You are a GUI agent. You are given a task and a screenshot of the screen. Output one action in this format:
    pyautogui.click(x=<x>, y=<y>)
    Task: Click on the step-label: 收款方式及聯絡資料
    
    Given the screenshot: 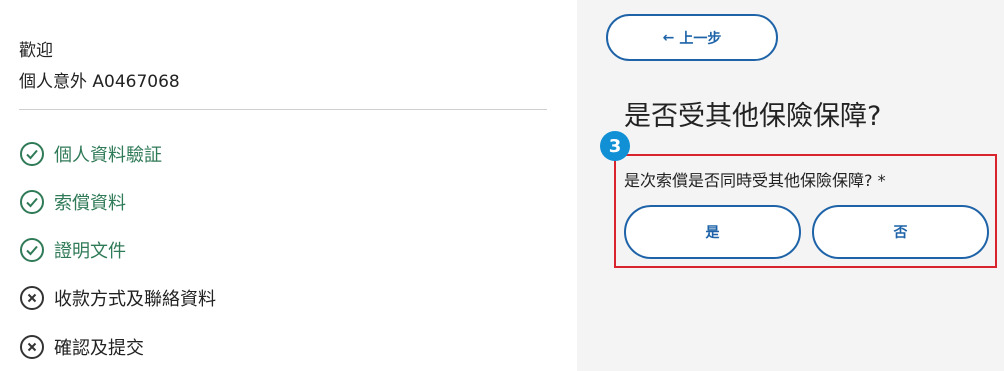 What is the action you would take?
    pyautogui.click(x=135, y=299)
    